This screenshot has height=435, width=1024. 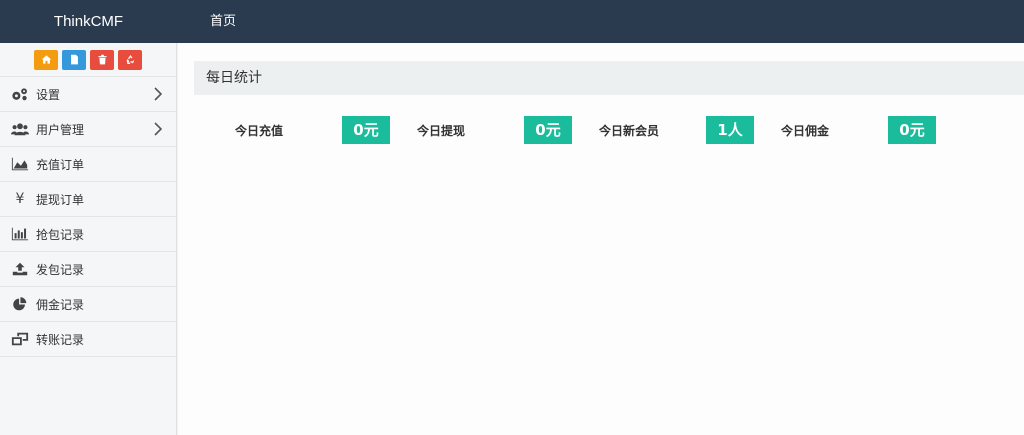 I want to click on brand-logo: ThinkCMF, so click(x=88, y=21).